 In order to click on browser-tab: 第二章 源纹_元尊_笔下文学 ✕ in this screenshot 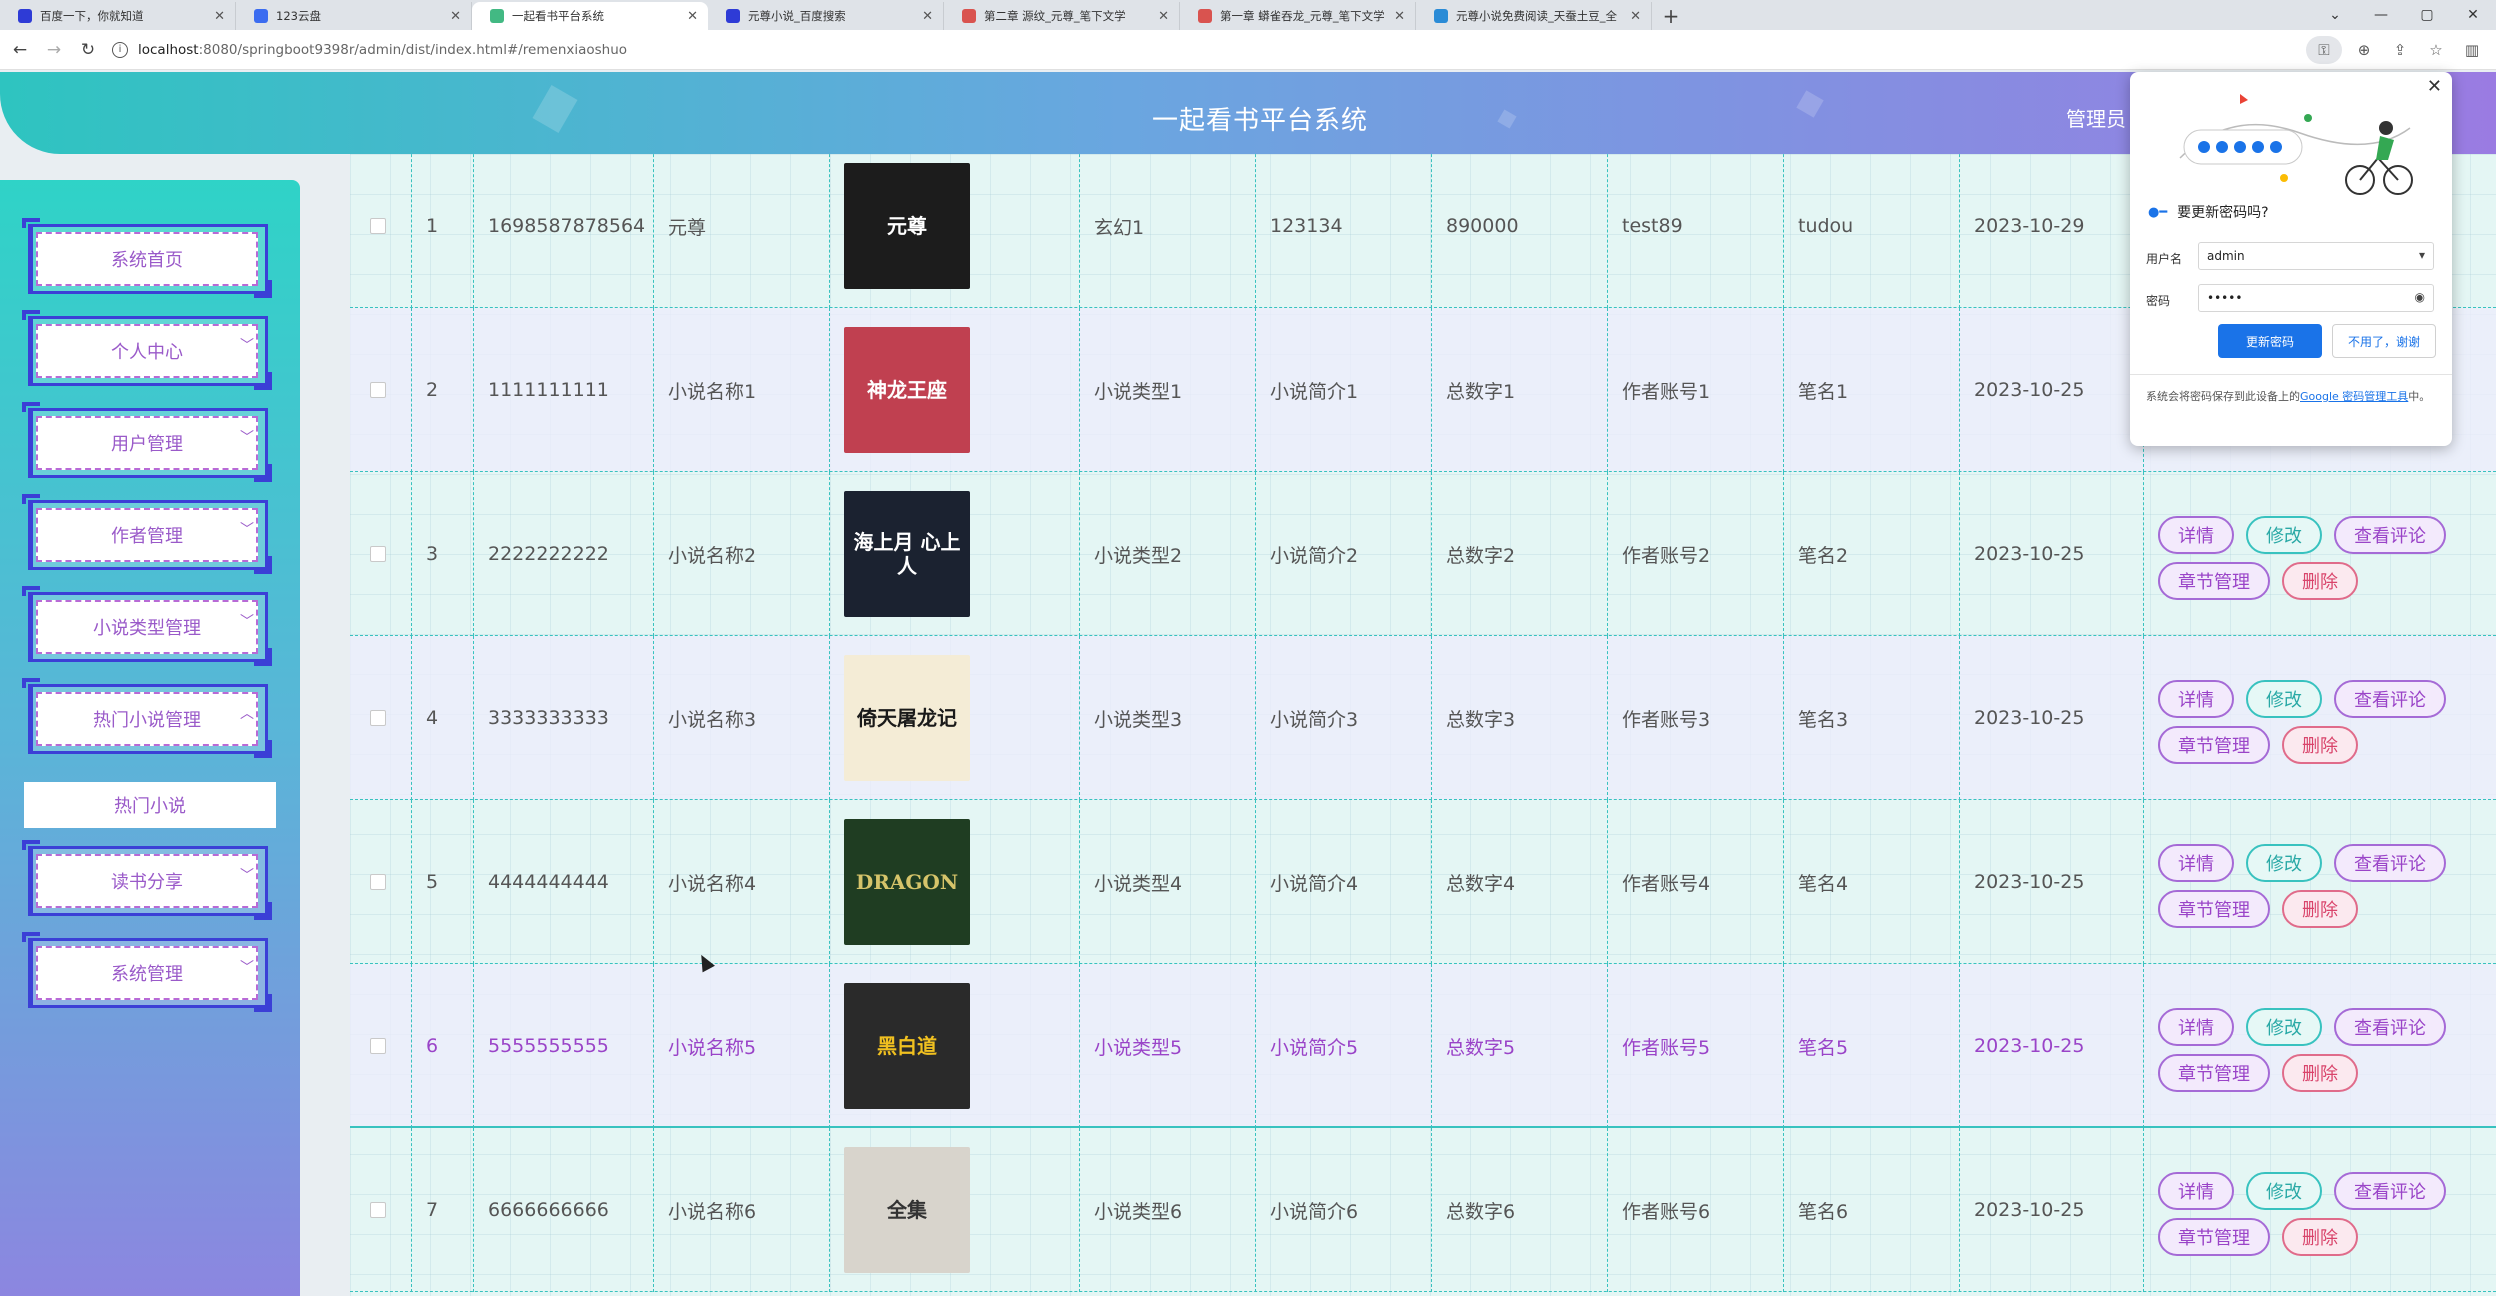, I will do `click(1062, 16)`.